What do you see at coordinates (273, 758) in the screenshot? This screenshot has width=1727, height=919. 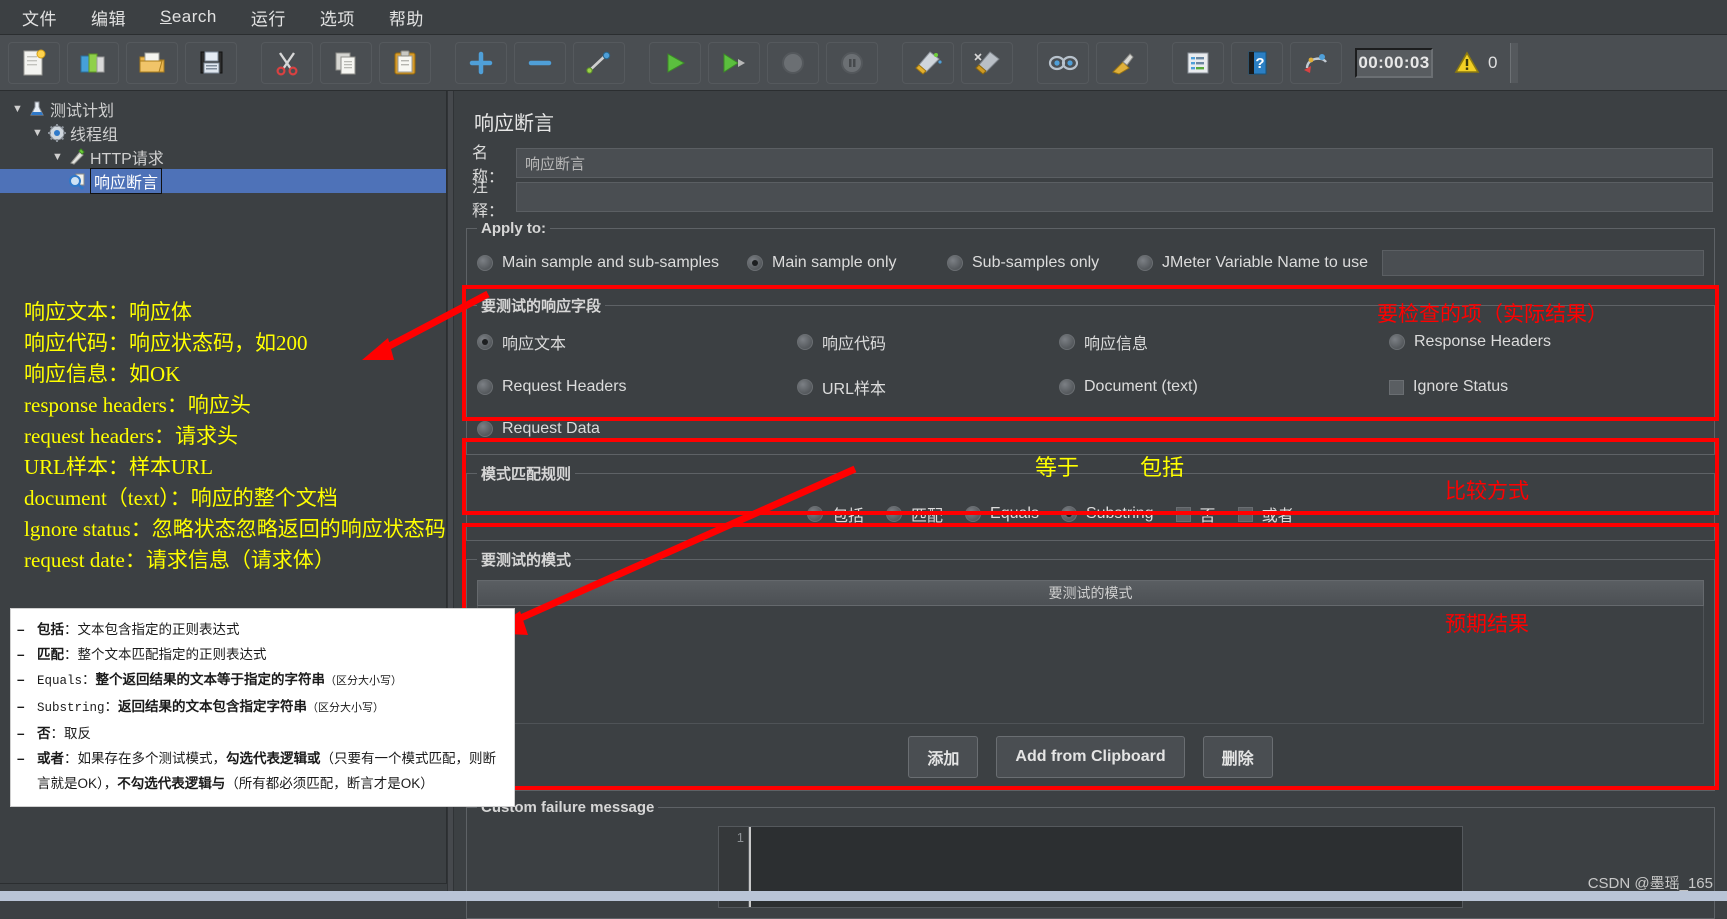 I see `popup-part-bold: 勾选代表逻辑或` at bounding box center [273, 758].